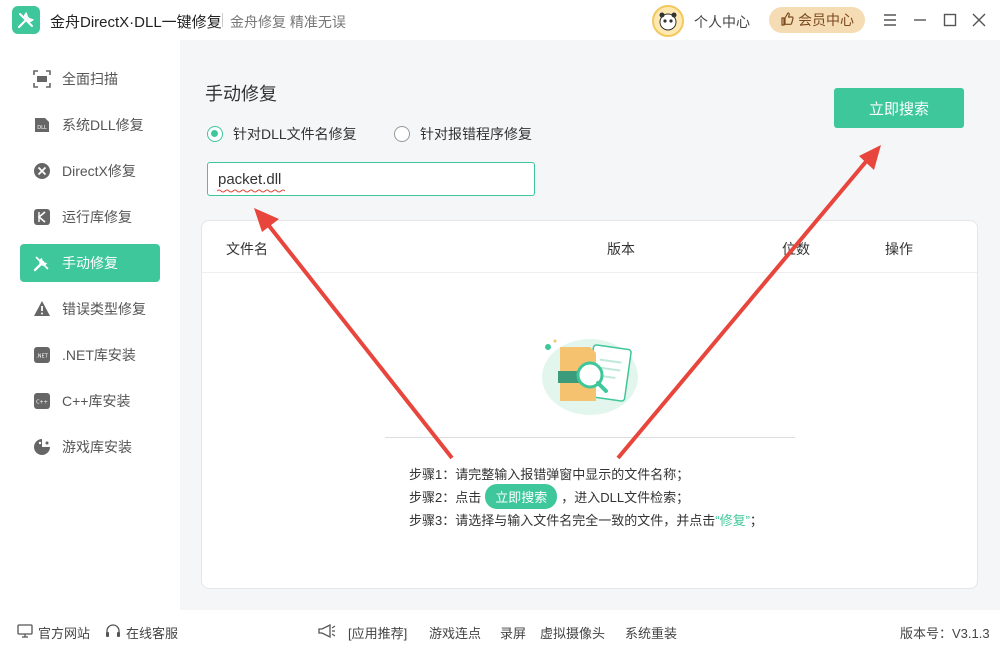  What do you see at coordinates (295, 134) in the screenshot?
I see `radio-dll-label: 针对DLL文件名修复` at bounding box center [295, 134].